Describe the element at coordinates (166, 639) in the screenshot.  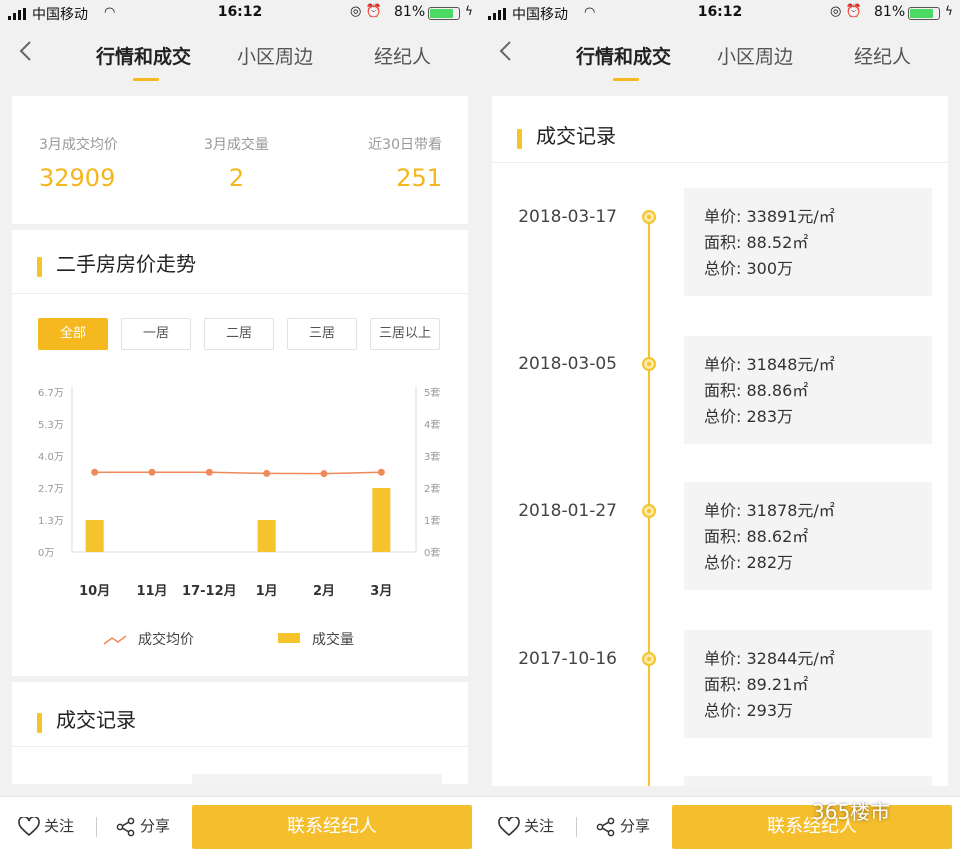
I see `legend-label: 成交均价` at that location.